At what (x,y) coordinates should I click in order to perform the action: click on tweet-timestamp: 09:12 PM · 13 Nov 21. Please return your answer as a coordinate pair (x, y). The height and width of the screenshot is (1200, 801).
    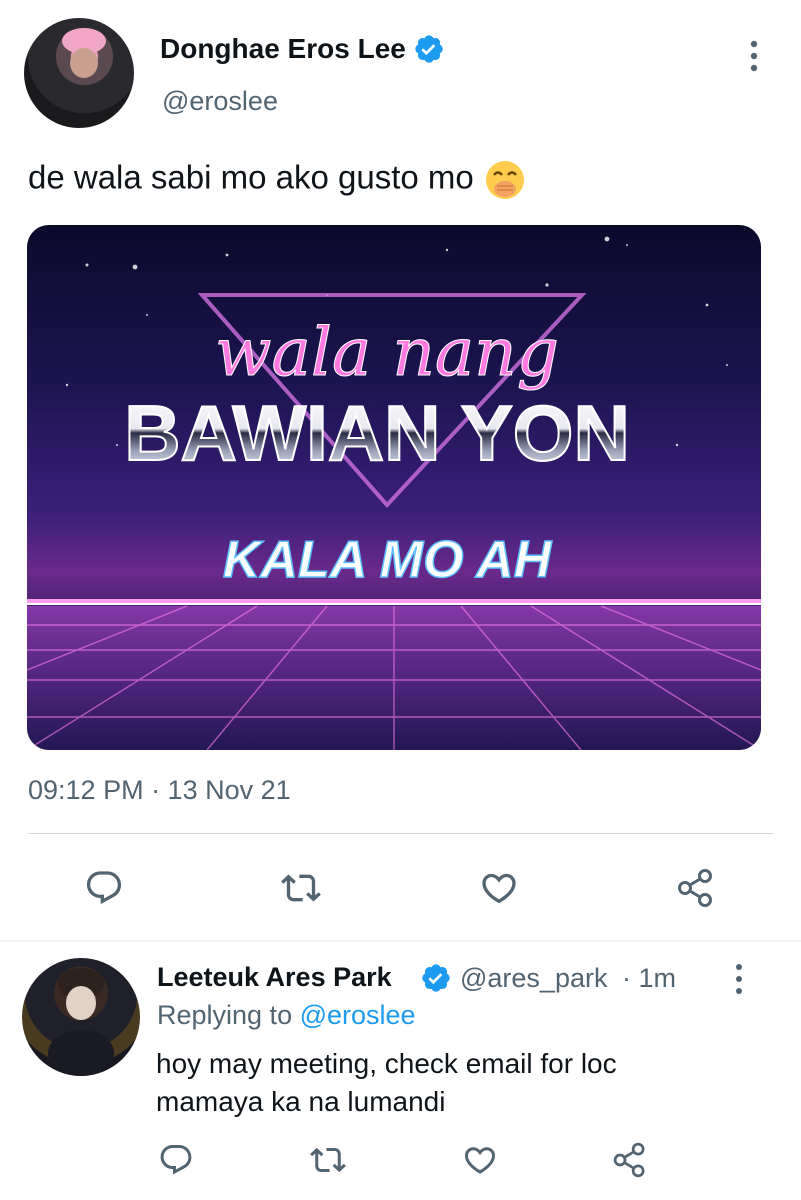
    Looking at the image, I should click on (159, 790).